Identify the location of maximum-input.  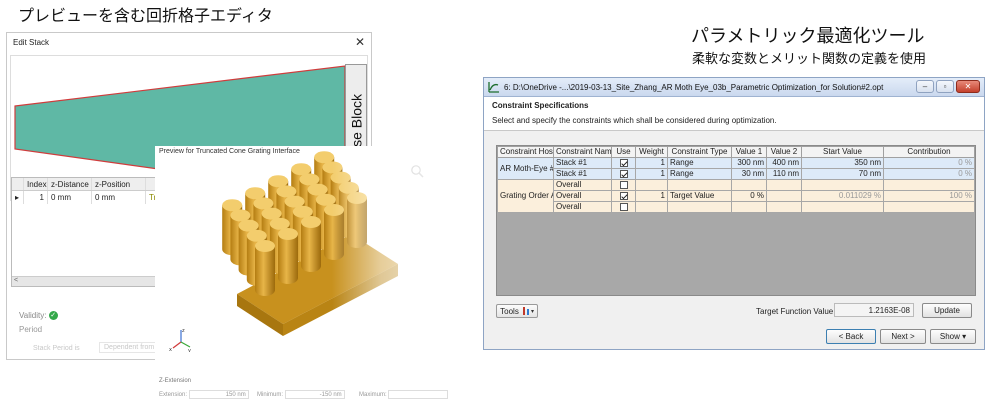
(418, 394).